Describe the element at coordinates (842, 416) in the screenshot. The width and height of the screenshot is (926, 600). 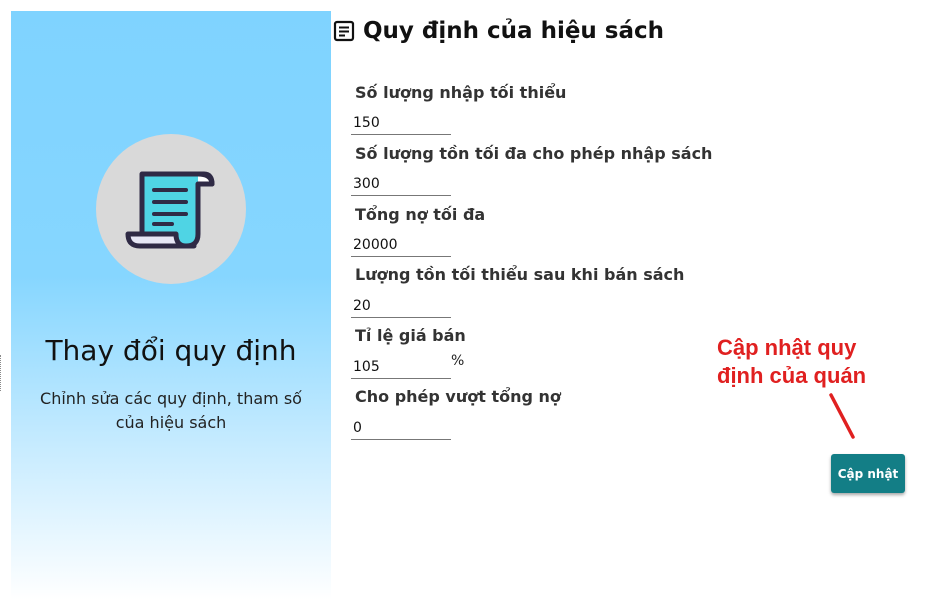
I see `annotation-arrow` at that location.